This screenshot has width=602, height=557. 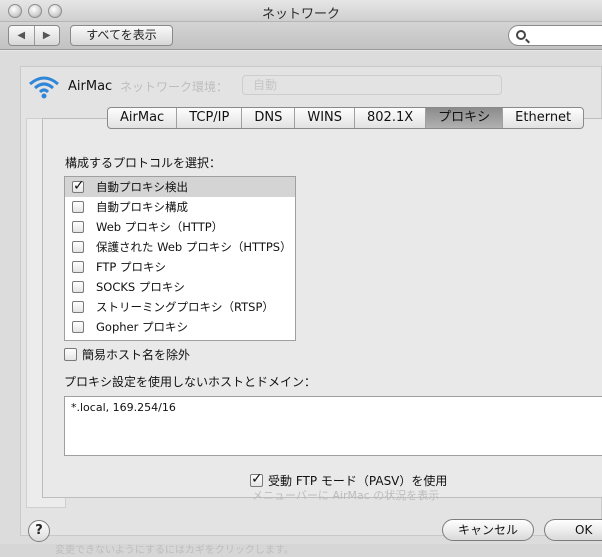 What do you see at coordinates (190, 382) in the screenshot?
I see `bypass-hosts-label: プロキシ設定を使用しないホストとドメイン：` at bounding box center [190, 382].